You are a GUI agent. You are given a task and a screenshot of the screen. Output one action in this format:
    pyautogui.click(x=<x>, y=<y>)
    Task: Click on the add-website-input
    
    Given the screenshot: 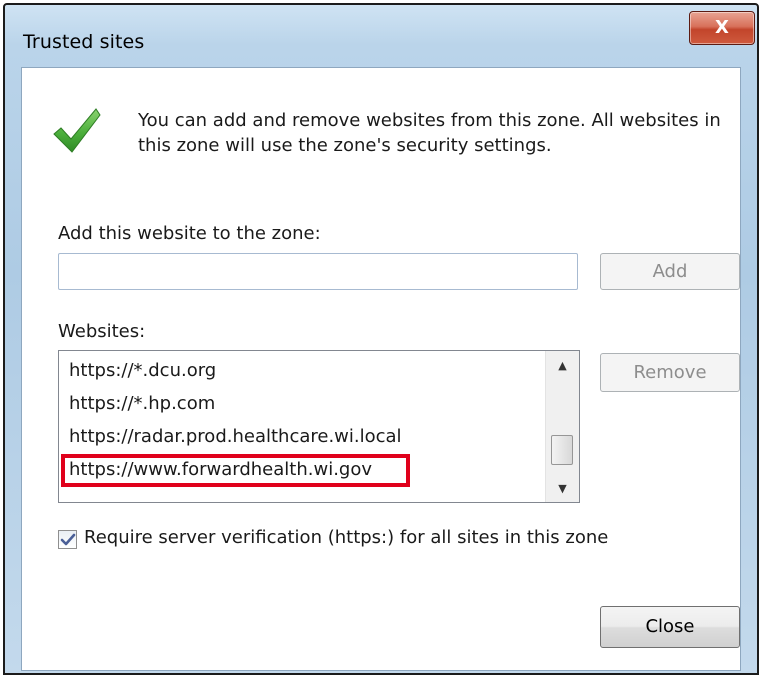 What is the action you would take?
    pyautogui.click(x=318, y=271)
    